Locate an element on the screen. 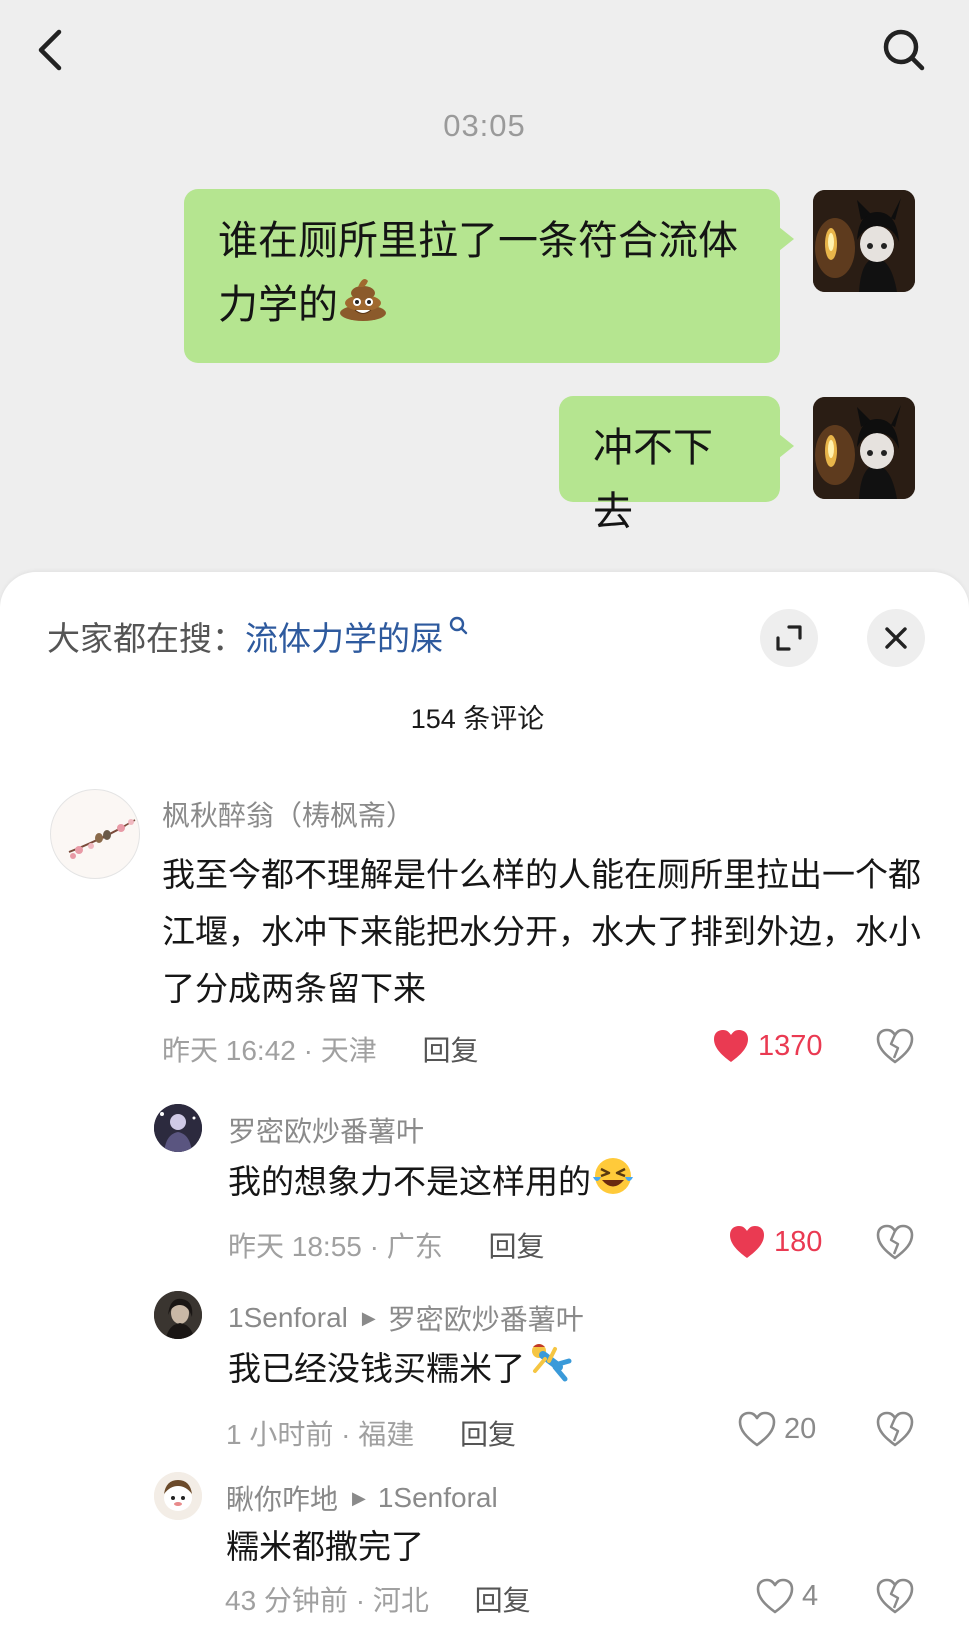 Image resolution: width=969 pixels, height=1632 pixels. commenter-name: 瞅你咋地 ▶ 1Senforal is located at coordinates (362, 1498).